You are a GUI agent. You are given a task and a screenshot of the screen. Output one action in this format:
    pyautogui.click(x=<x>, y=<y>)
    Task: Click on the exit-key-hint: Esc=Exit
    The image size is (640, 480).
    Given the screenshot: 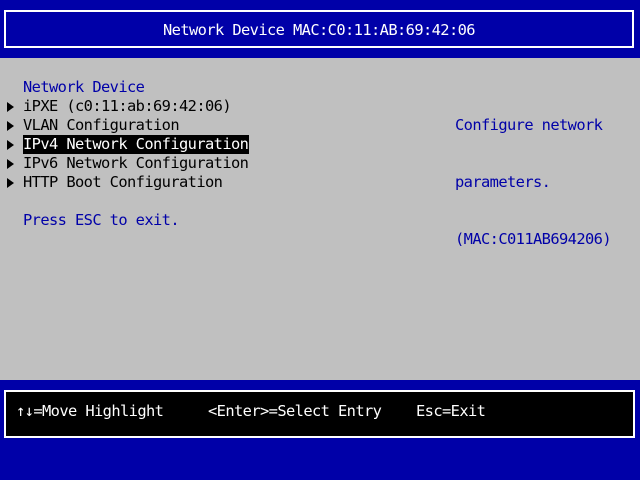 What is the action you would take?
    pyautogui.click(x=451, y=411)
    